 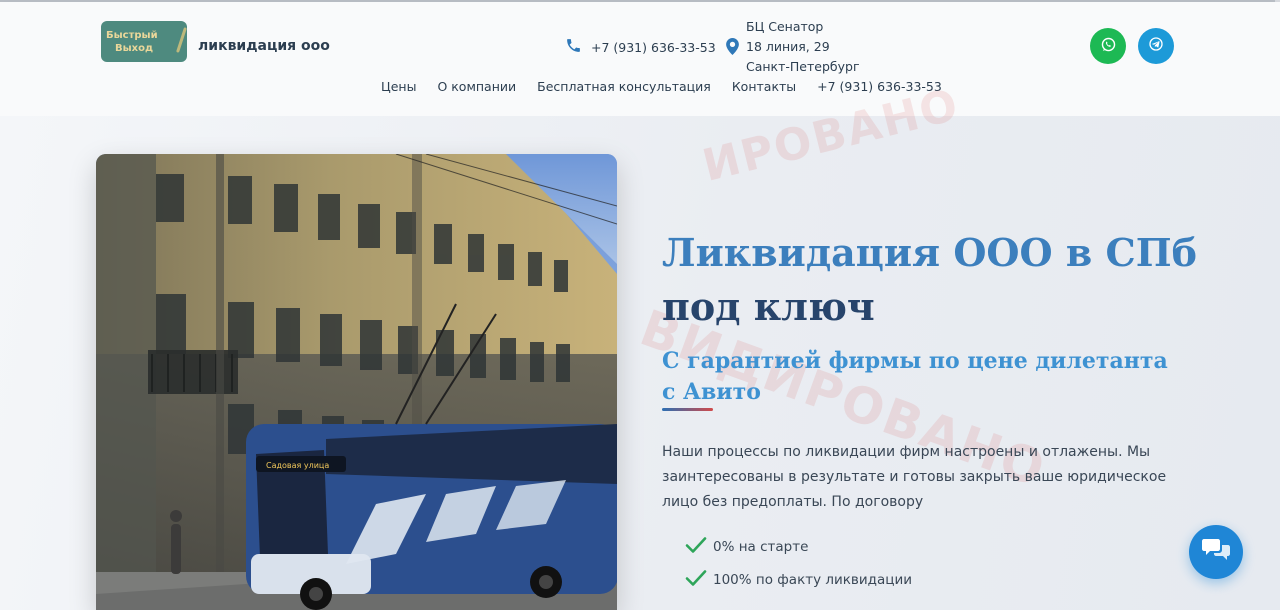 What do you see at coordinates (398, 86) in the screenshot?
I see `nav-prices: Цены` at bounding box center [398, 86].